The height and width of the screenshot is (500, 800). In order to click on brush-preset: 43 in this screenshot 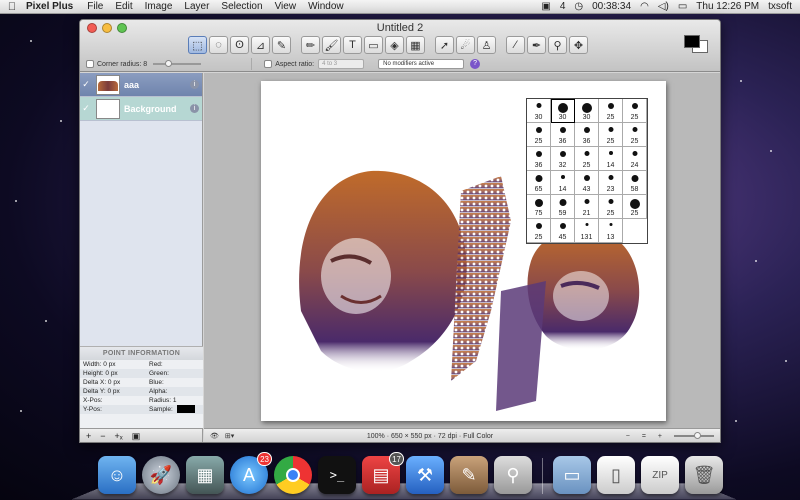, I will do `click(587, 183)`.